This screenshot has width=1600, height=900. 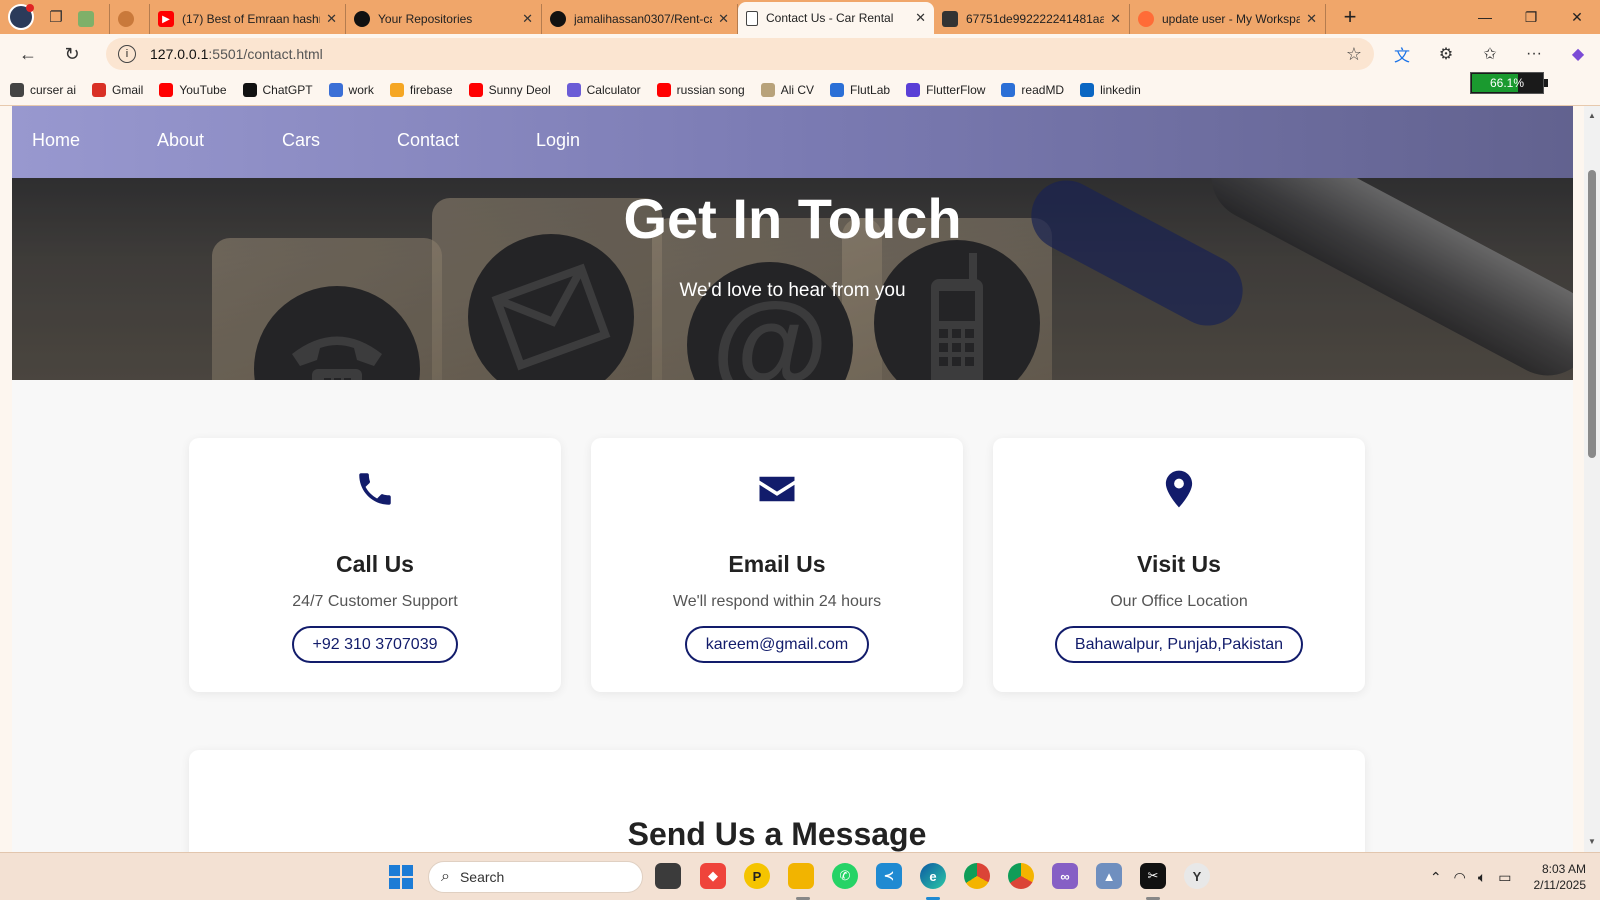 What do you see at coordinates (603, 89) in the screenshot?
I see `bookmark-item: Calculator` at bounding box center [603, 89].